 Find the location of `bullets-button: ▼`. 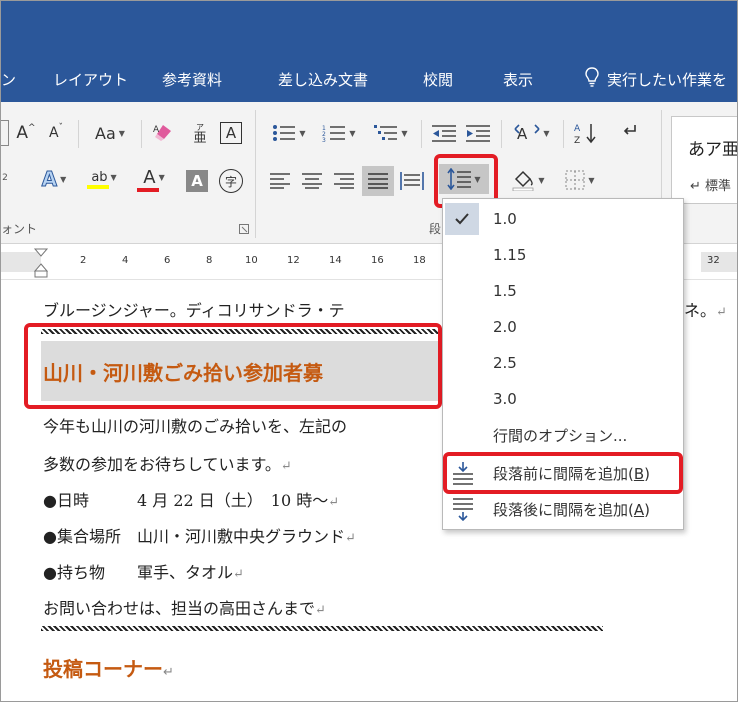

bullets-button: ▼ is located at coordinates (289, 133).